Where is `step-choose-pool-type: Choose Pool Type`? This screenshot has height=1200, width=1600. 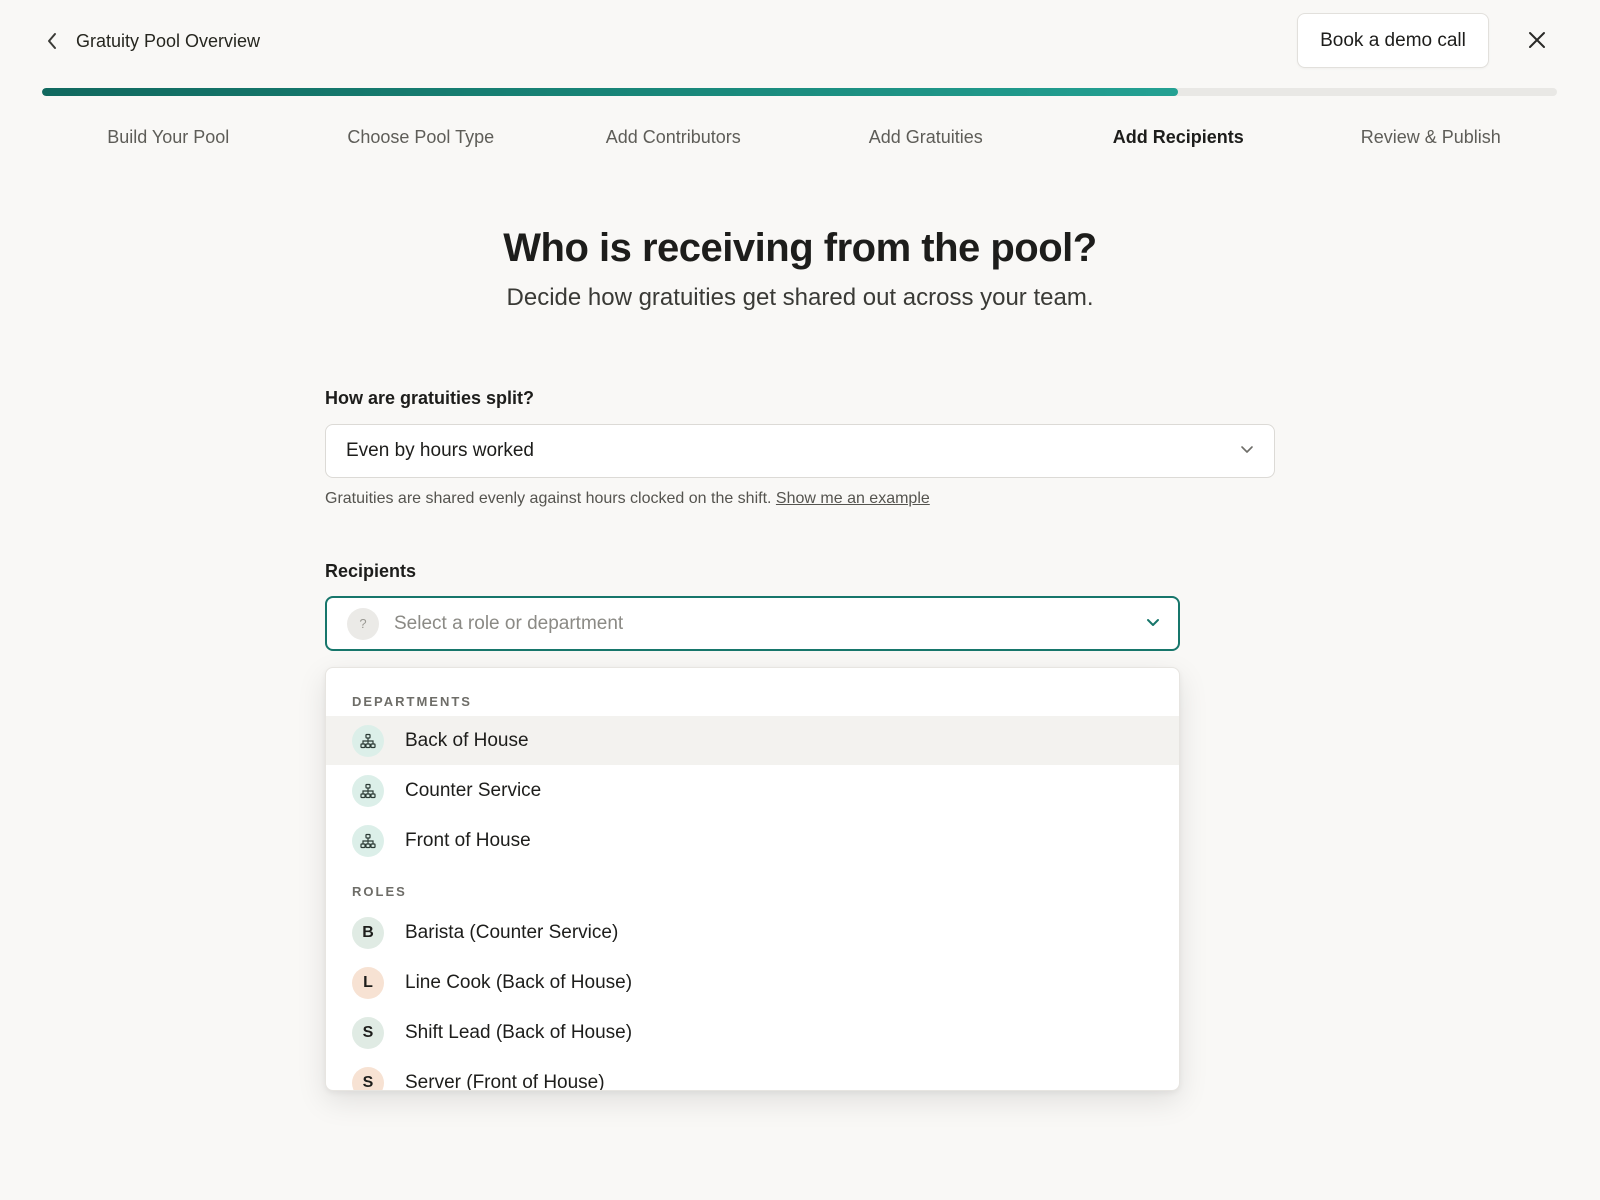 step-choose-pool-type: Choose Pool Type is located at coordinates (421, 137).